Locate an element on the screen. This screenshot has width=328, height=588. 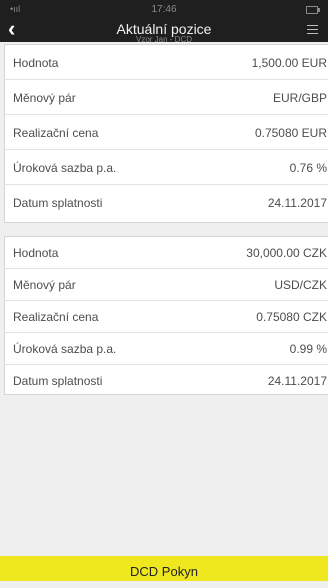
row-value: 0.99 % is located at coordinates (308, 349).